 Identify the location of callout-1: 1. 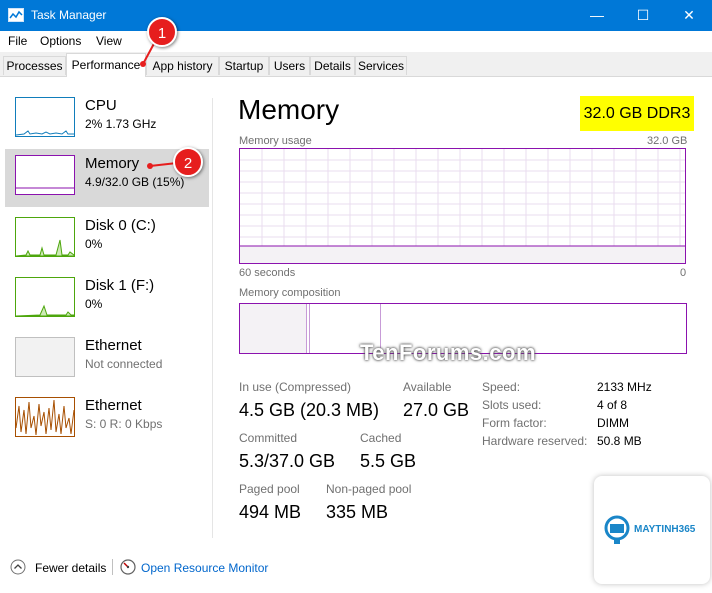
(162, 32).